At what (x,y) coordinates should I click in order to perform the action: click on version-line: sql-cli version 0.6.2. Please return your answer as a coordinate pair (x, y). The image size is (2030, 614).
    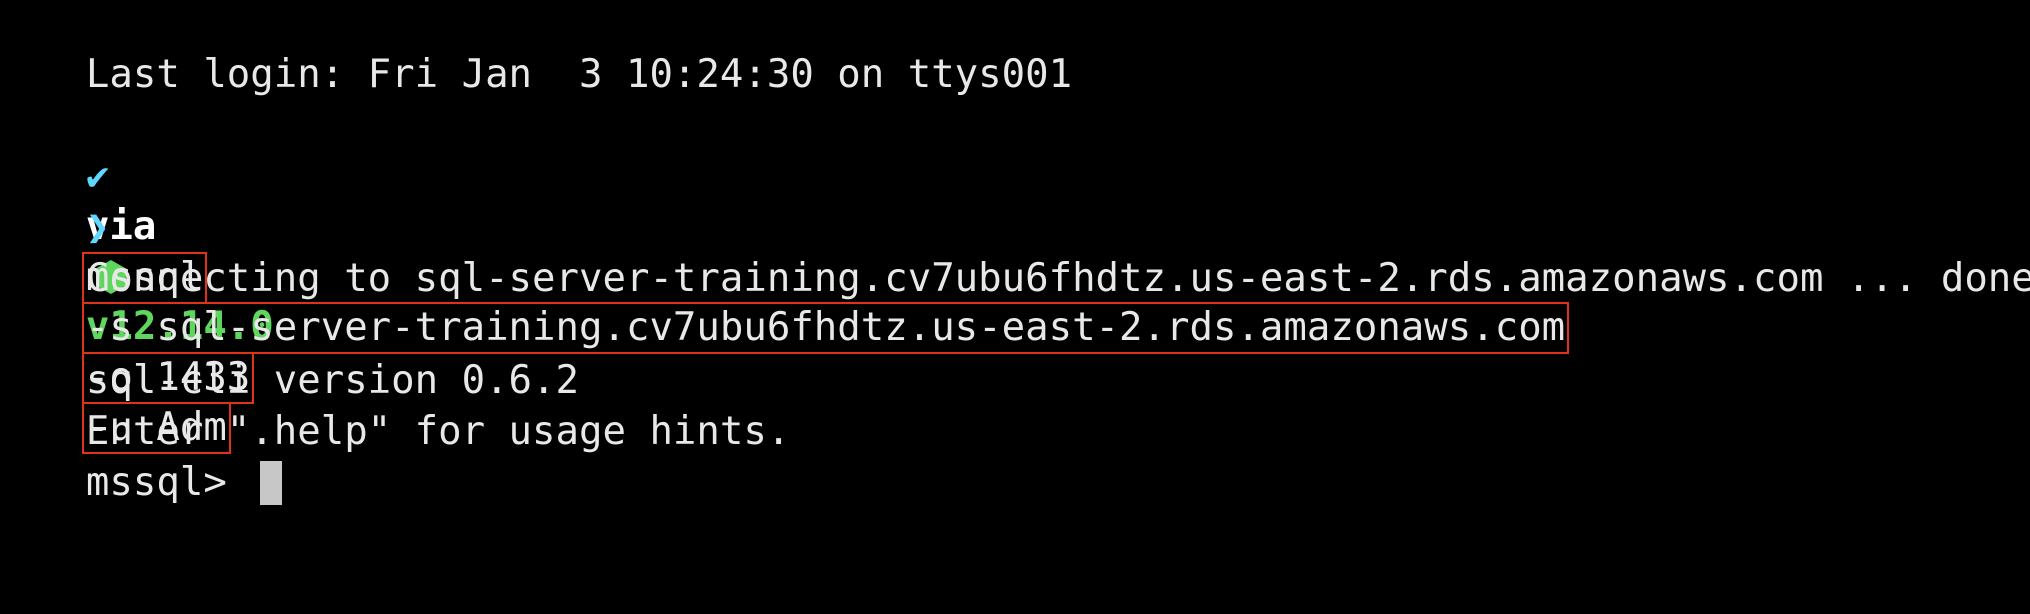
    Looking at the image, I should click on (289, 354).